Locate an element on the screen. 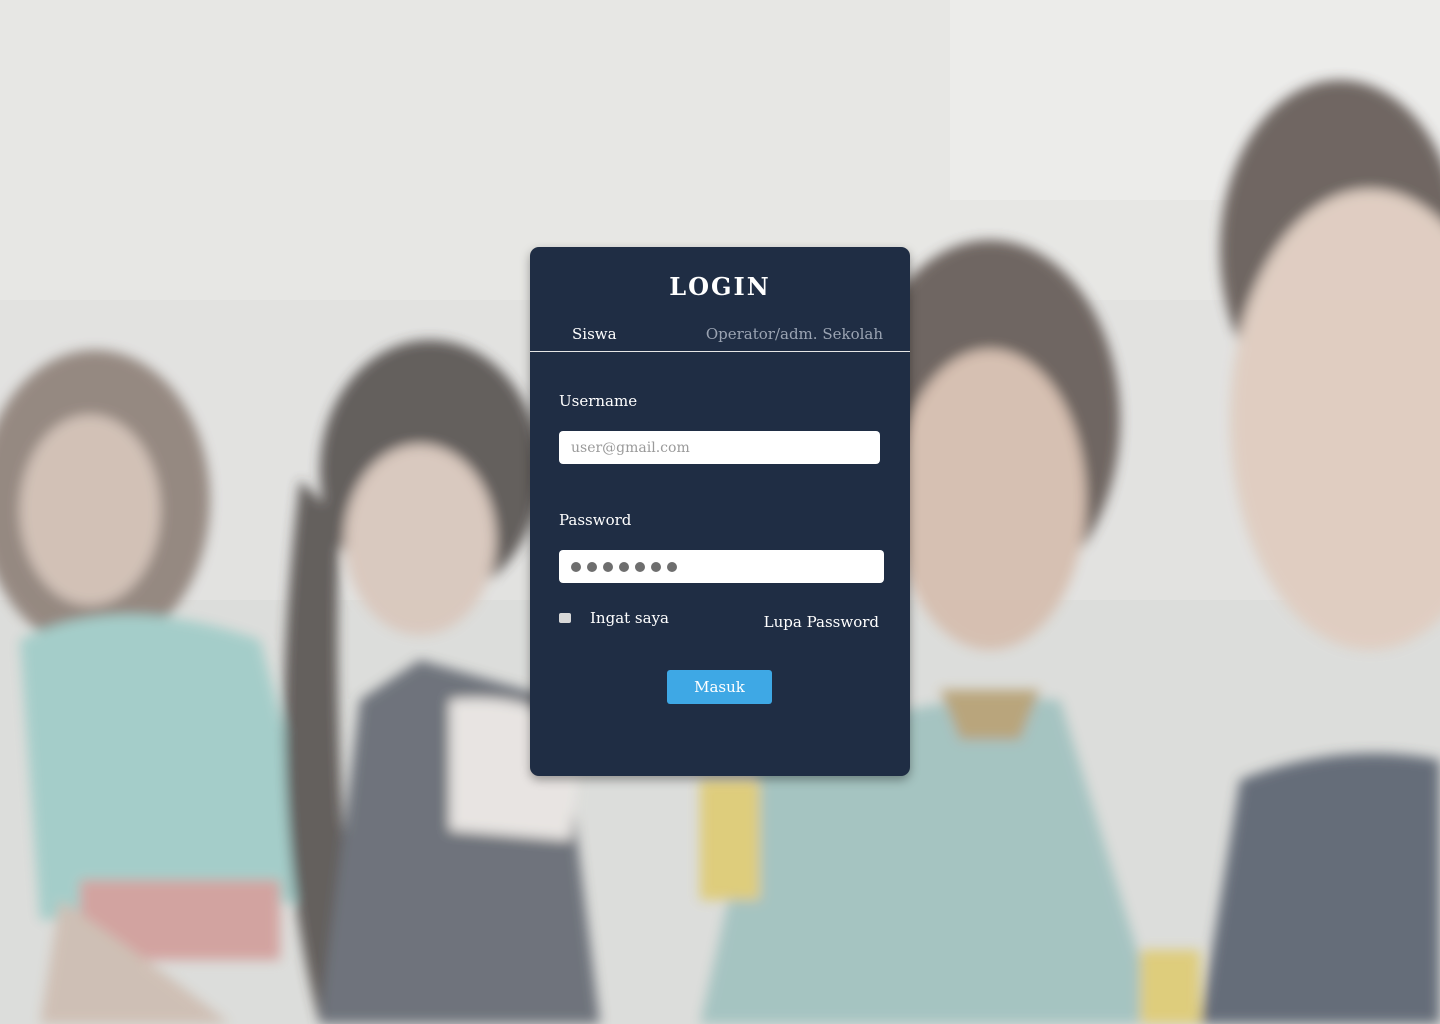  remember-me: Ingat saya is located at coordinates (614, 618).